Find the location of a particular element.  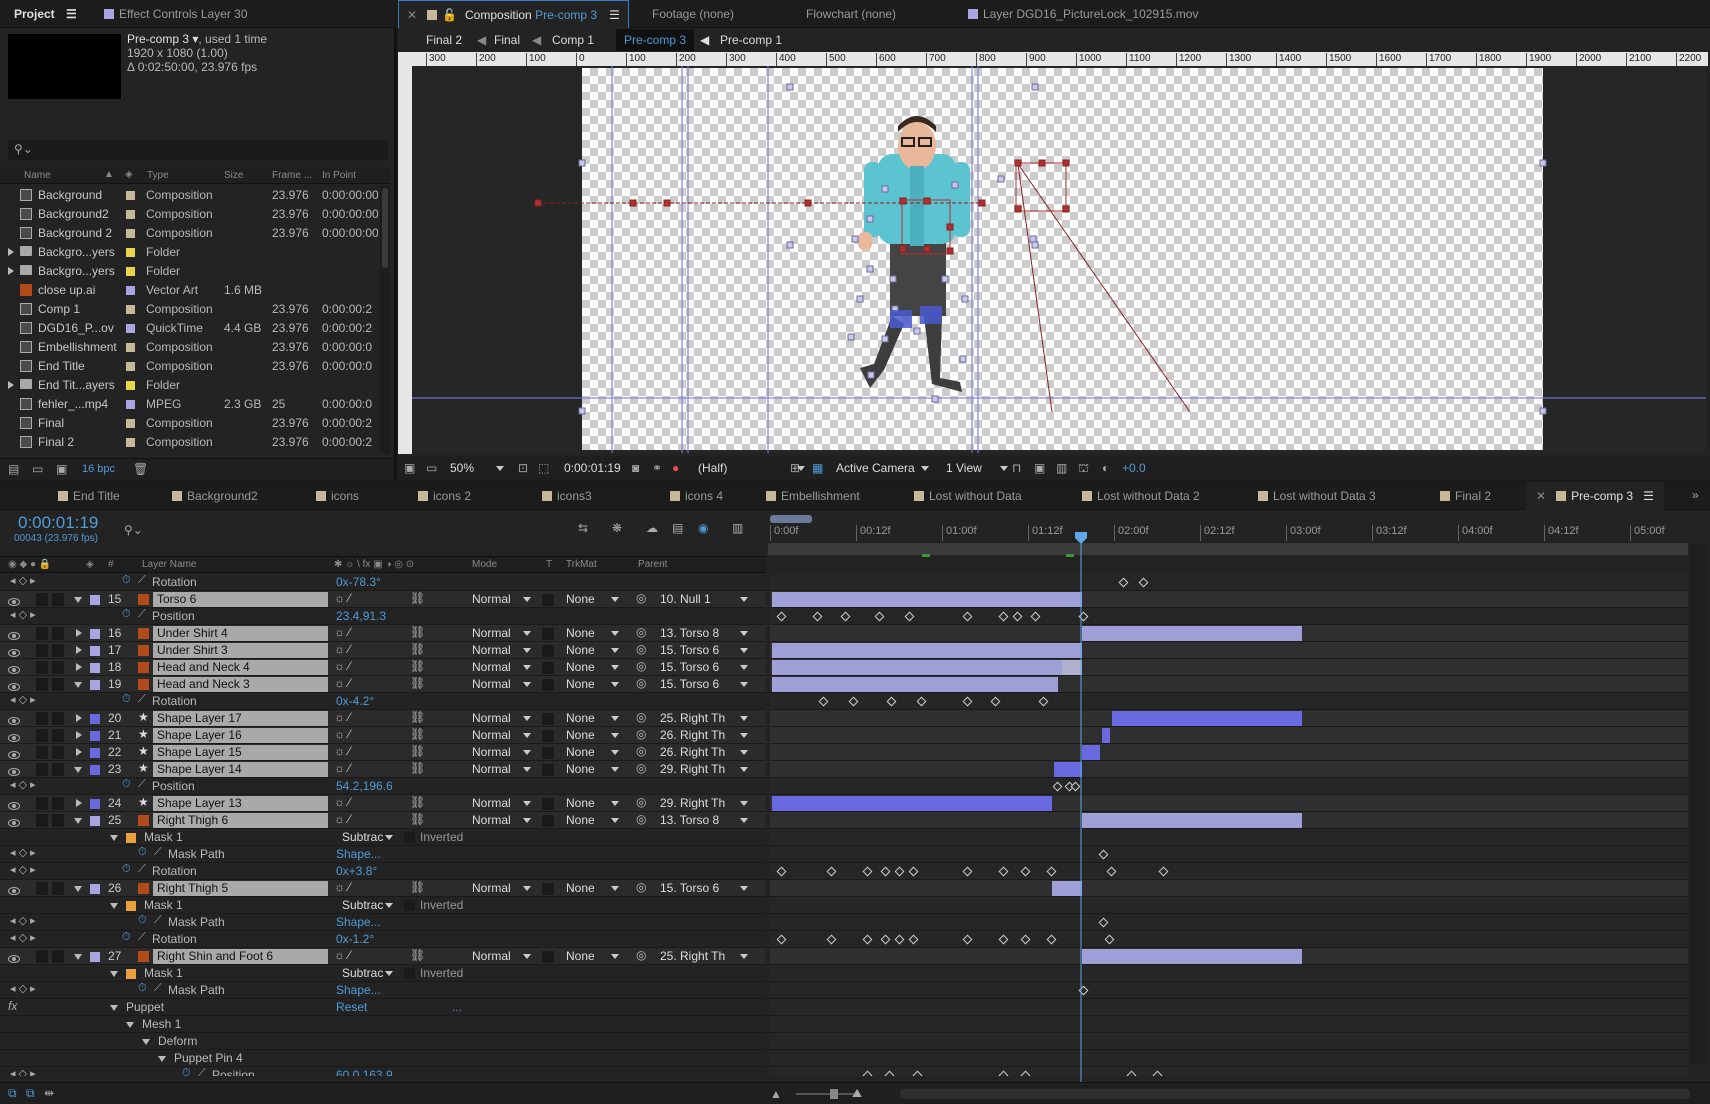

property-value: 0x+3.8° is located at coordinates (356, 871).